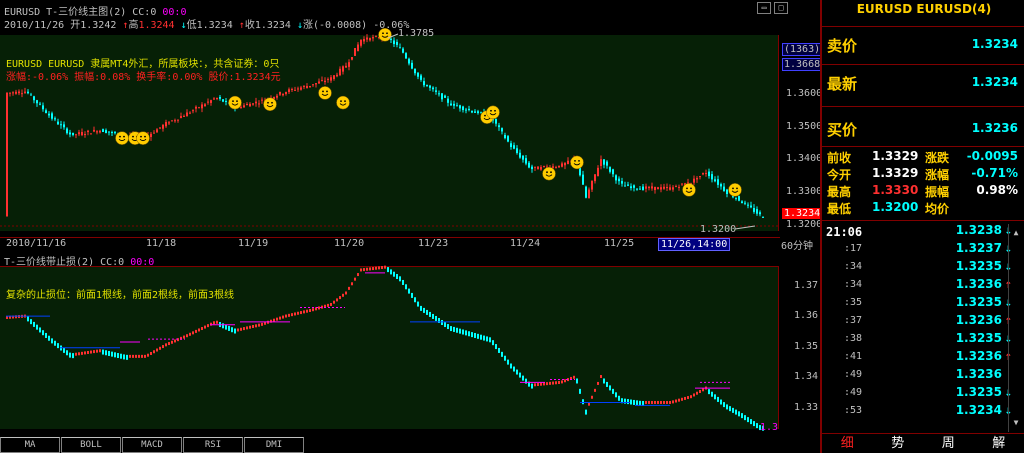 Image resolution: width=1024 pixels, height=453 pixels. I want to click on stat-label: 前收, so click(839, 158).